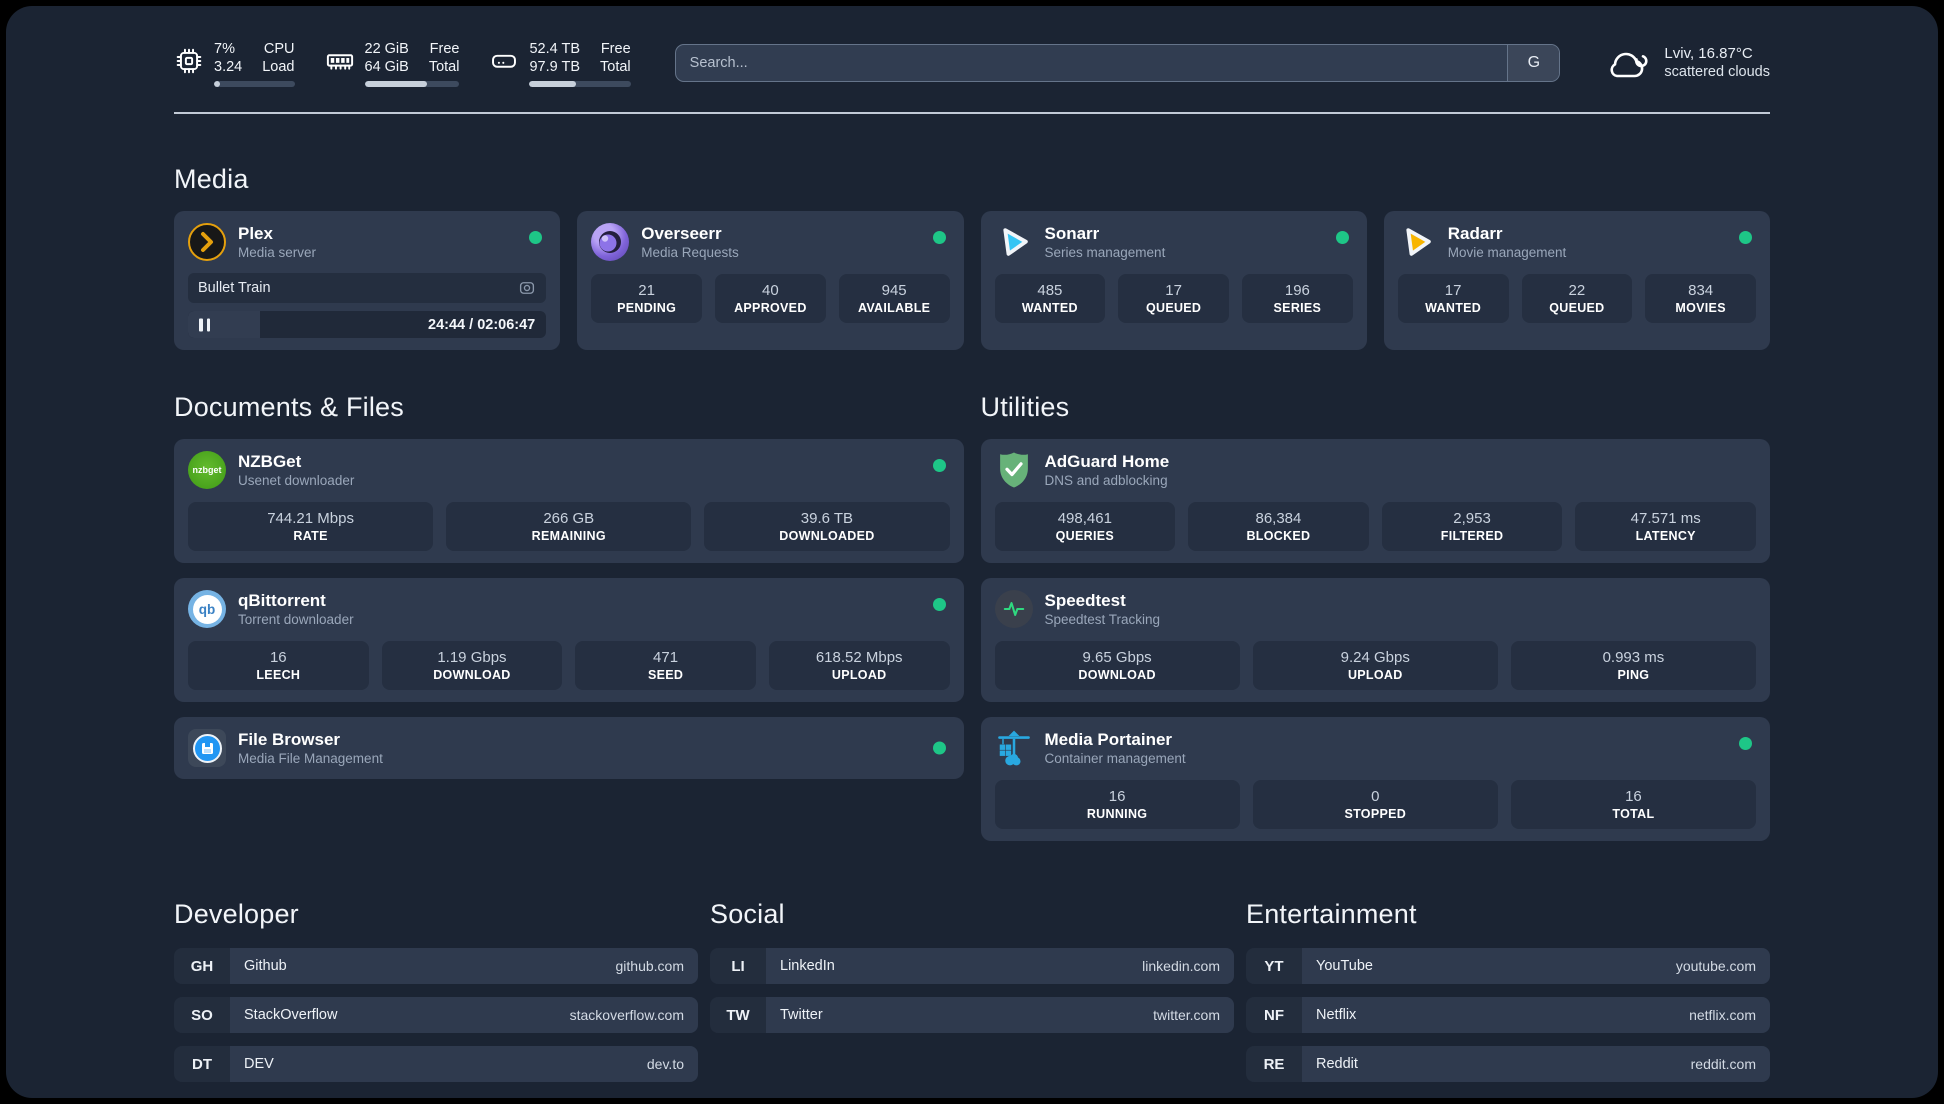 This screenshot has width=1944, height=1104. Describe the element at coordinates (972, 966) in the screenshot. I see `link-row-linkedin: LI LinkedIn linkedin.com` at that location.